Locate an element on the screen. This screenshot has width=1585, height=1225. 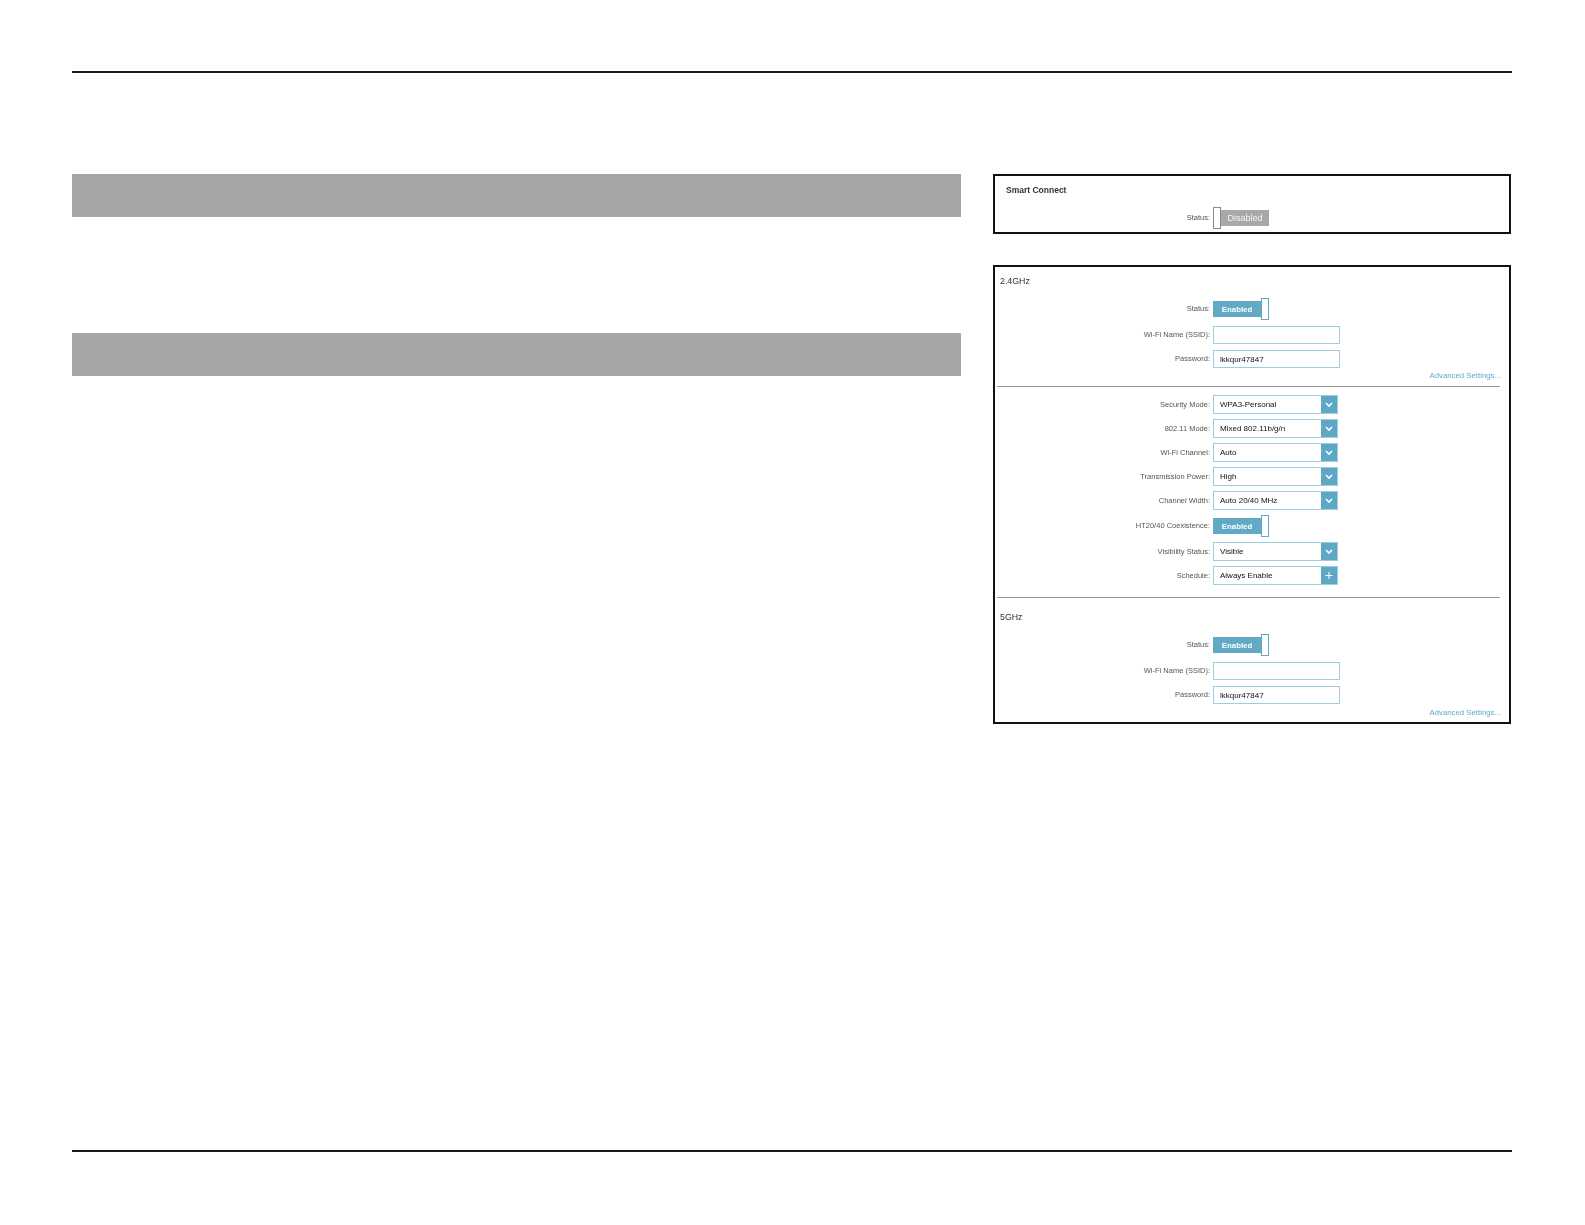
section-title: 5GHz is located at coordinates (1011, 617).